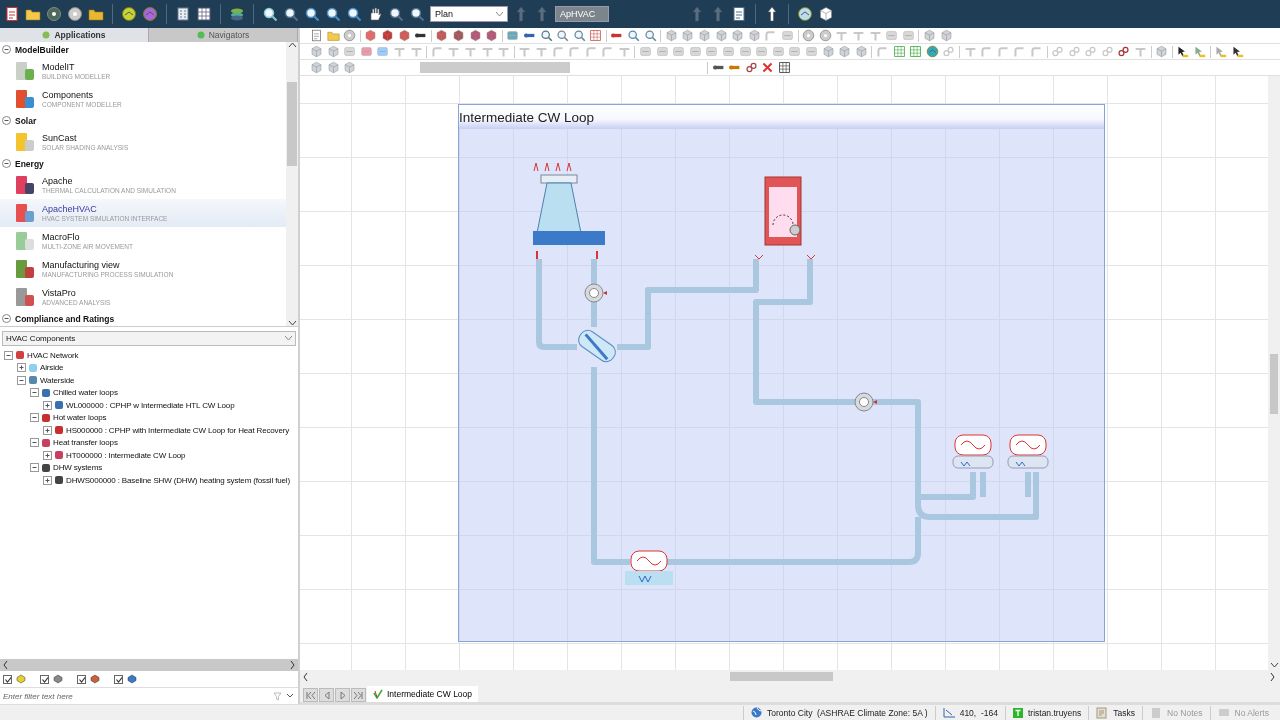  I want to click on tree-item: DHWS000000 : Baseline SHW (DHW) heating system (fossil fuel), so click(178, 480).